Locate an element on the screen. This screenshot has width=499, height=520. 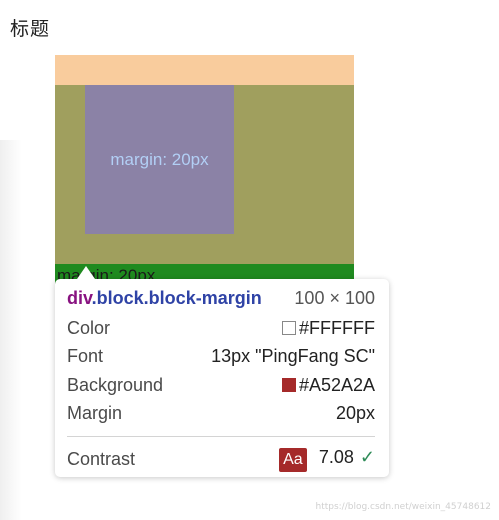
row-value: Aa 7.08 ✓ is located at coordinates (326, 459).